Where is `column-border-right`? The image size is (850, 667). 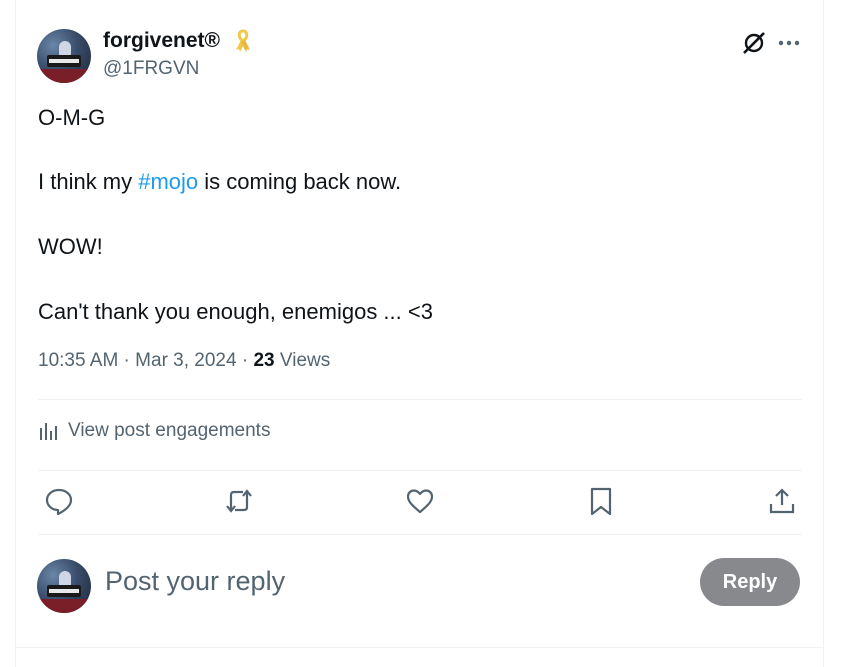
column-border-right is located at coordinates (823, 333).